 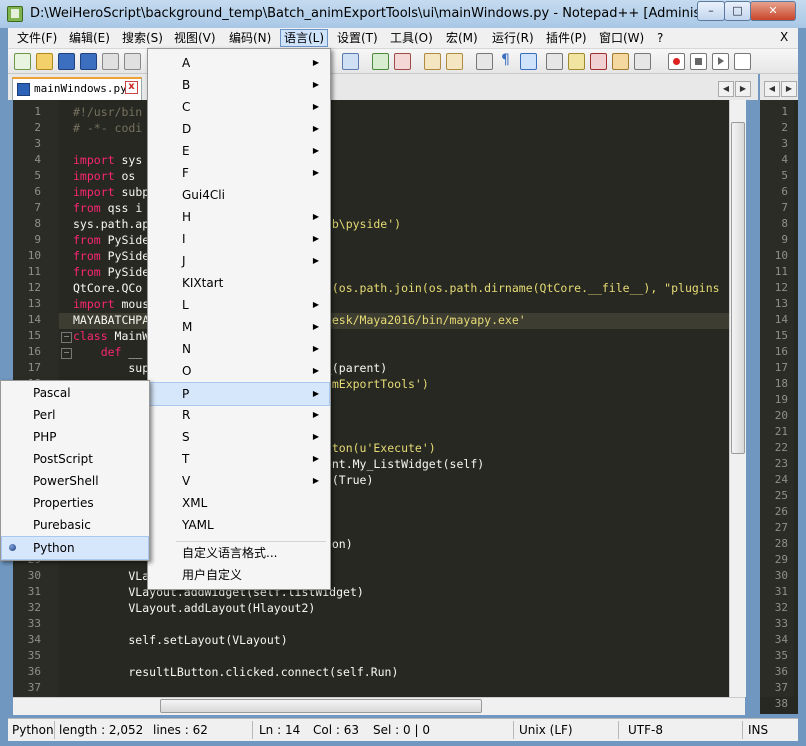 What do you see at coordinates (45, 437) in the screenshot?
I see `submenu-item-label: PHP` at bounding box center [45, 437].